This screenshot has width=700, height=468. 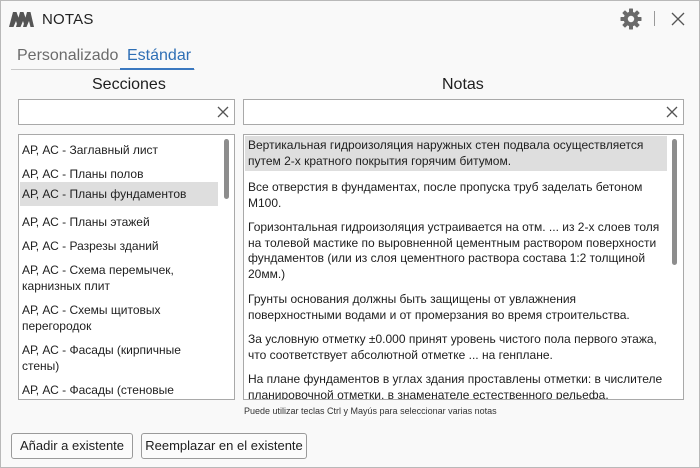 I want to click on add-to-existing-button: Añadir a existente, so click(x=72, y=446).